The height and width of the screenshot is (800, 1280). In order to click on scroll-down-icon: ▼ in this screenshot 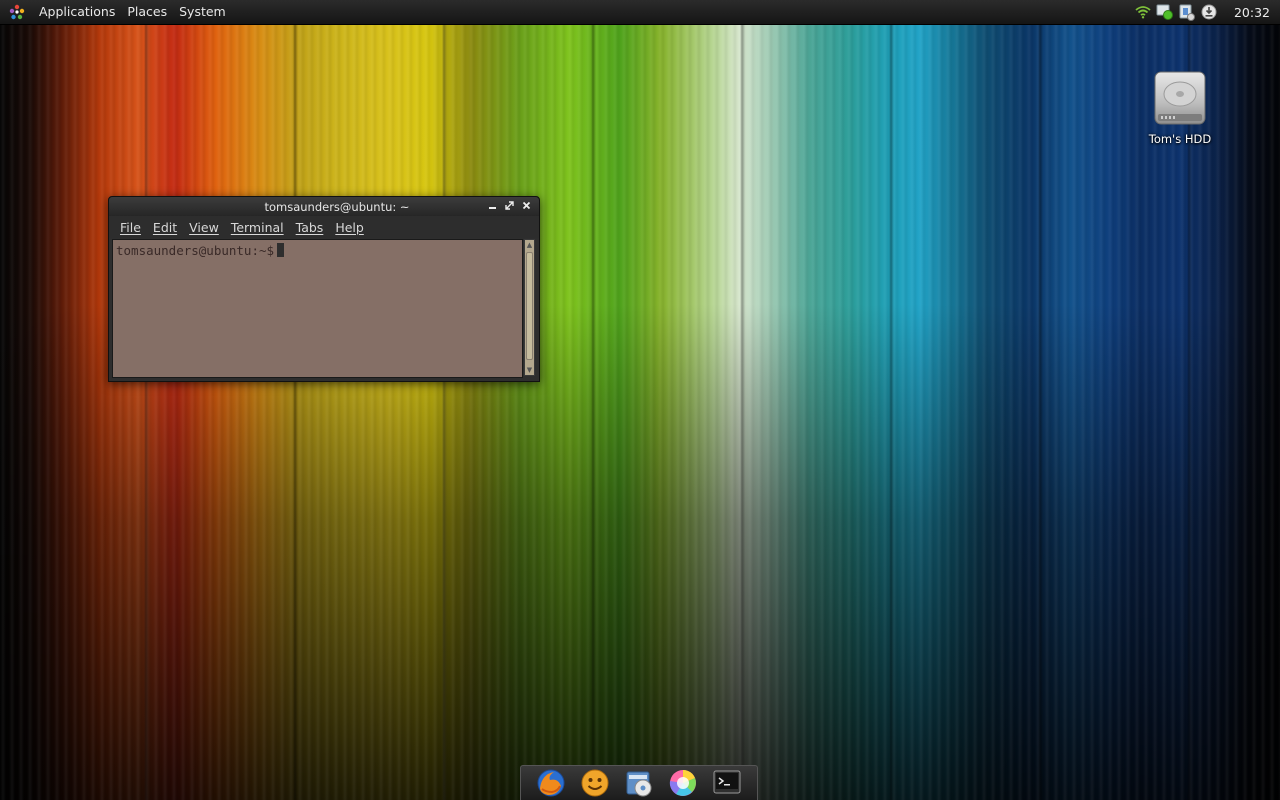, I will do `click(529, 370)`.